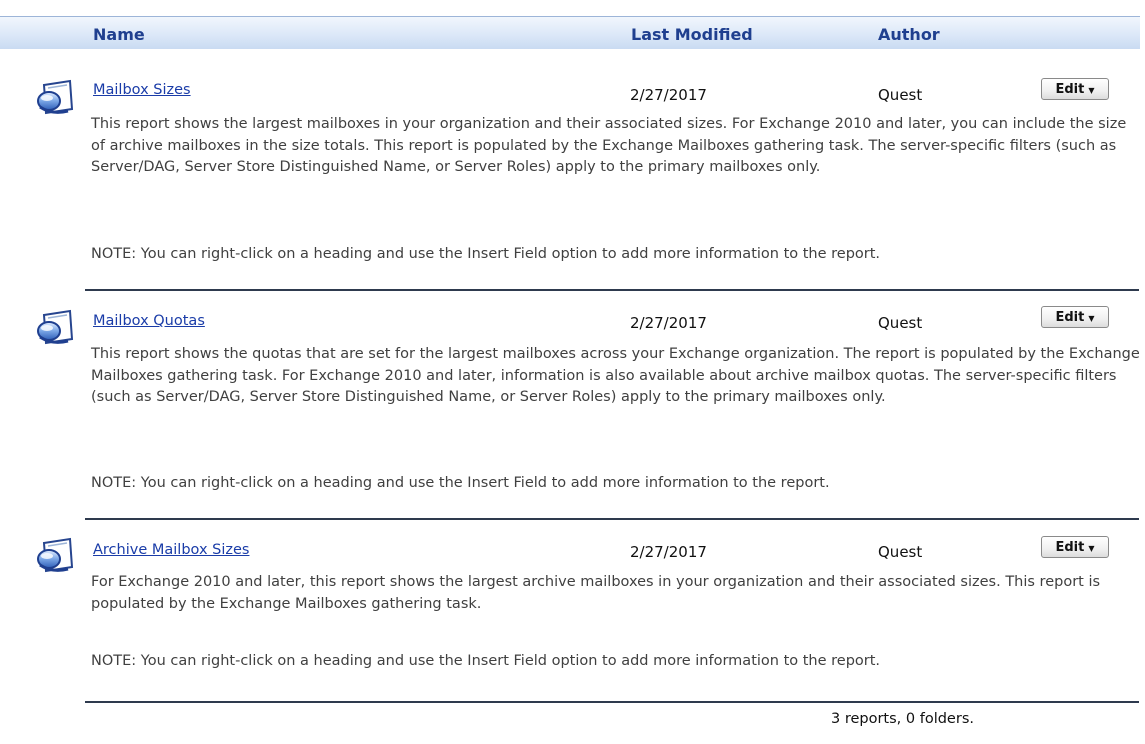 This screenshot has width=1145, height=744. Describe the element at coordinates (119, 35) in the screenshot. I see `column-header-name: Name` at that location.